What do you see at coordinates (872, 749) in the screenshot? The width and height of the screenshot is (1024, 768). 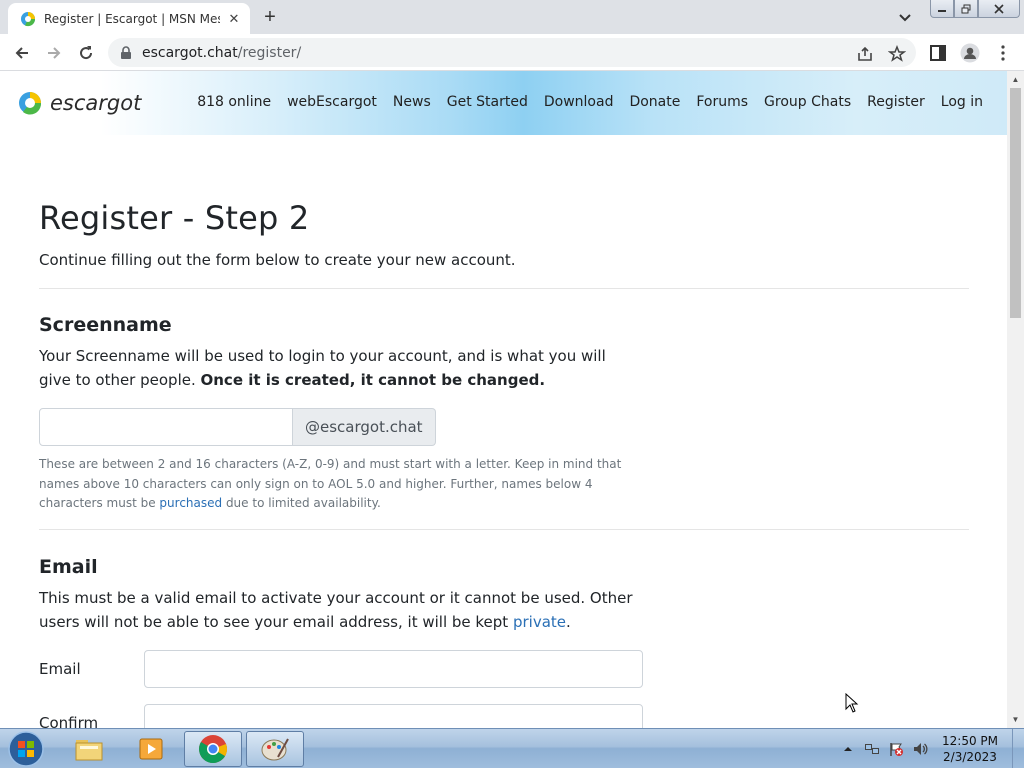 I see `network-icon` at bounding box center [872, 749].